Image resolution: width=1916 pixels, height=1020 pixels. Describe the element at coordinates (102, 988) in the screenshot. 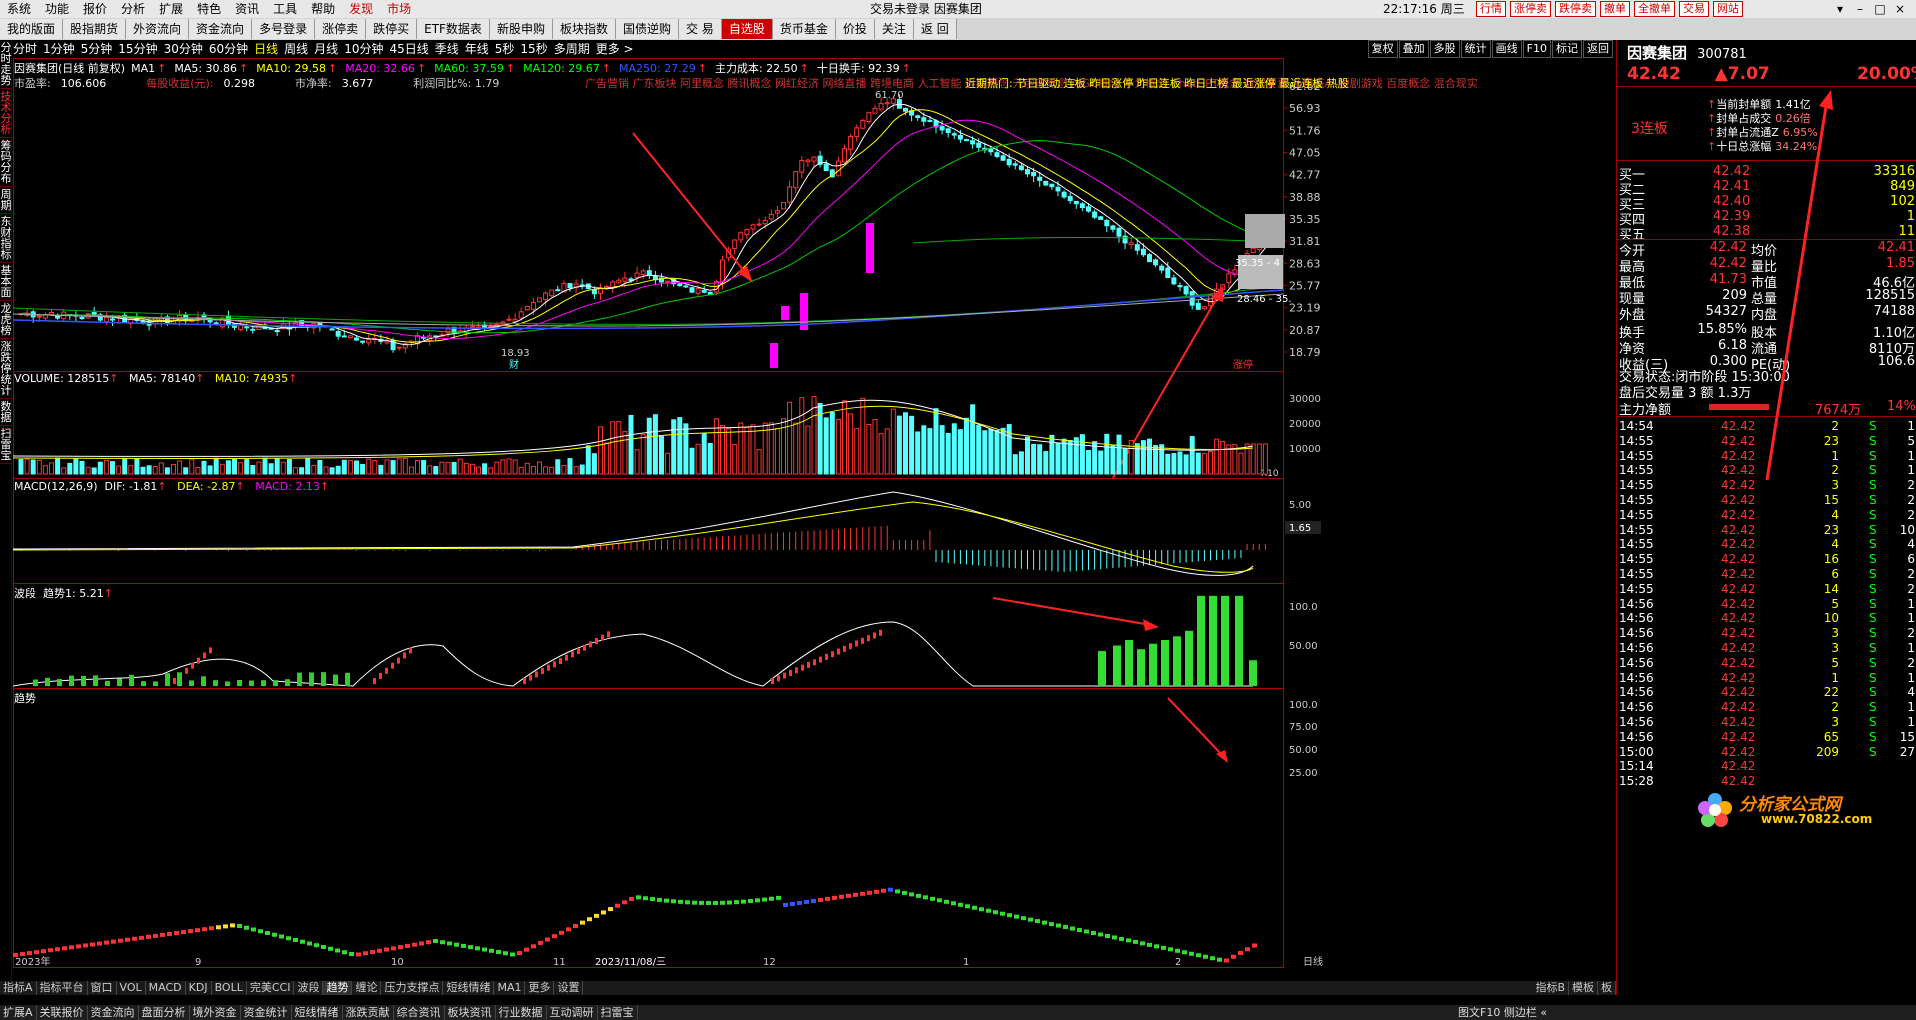

I see `indicator-tab: 窗口` at that location.